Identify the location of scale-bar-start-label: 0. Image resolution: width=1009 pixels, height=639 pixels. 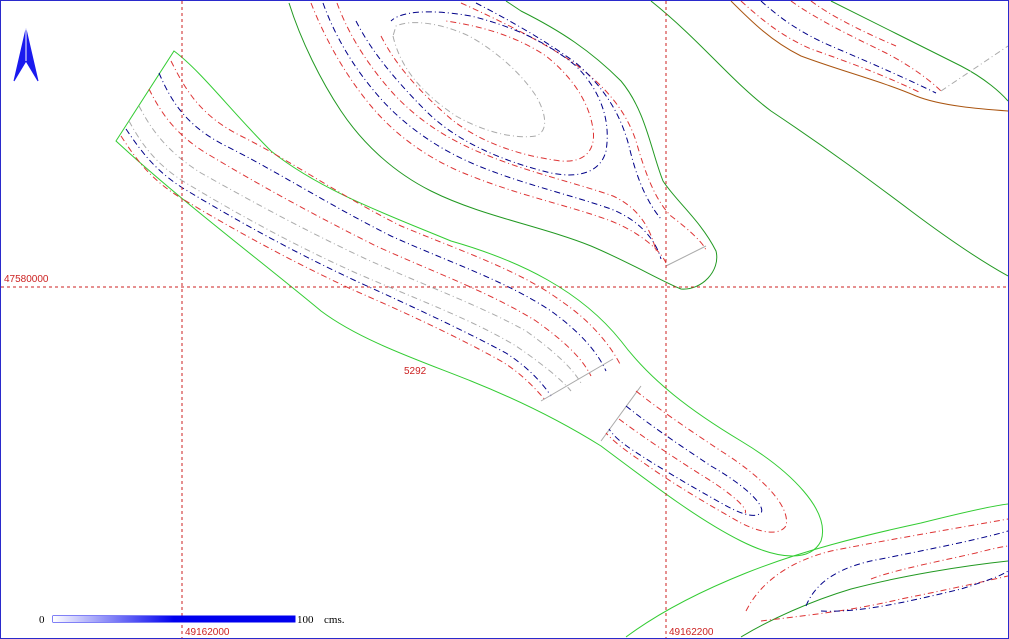
(42, 620).